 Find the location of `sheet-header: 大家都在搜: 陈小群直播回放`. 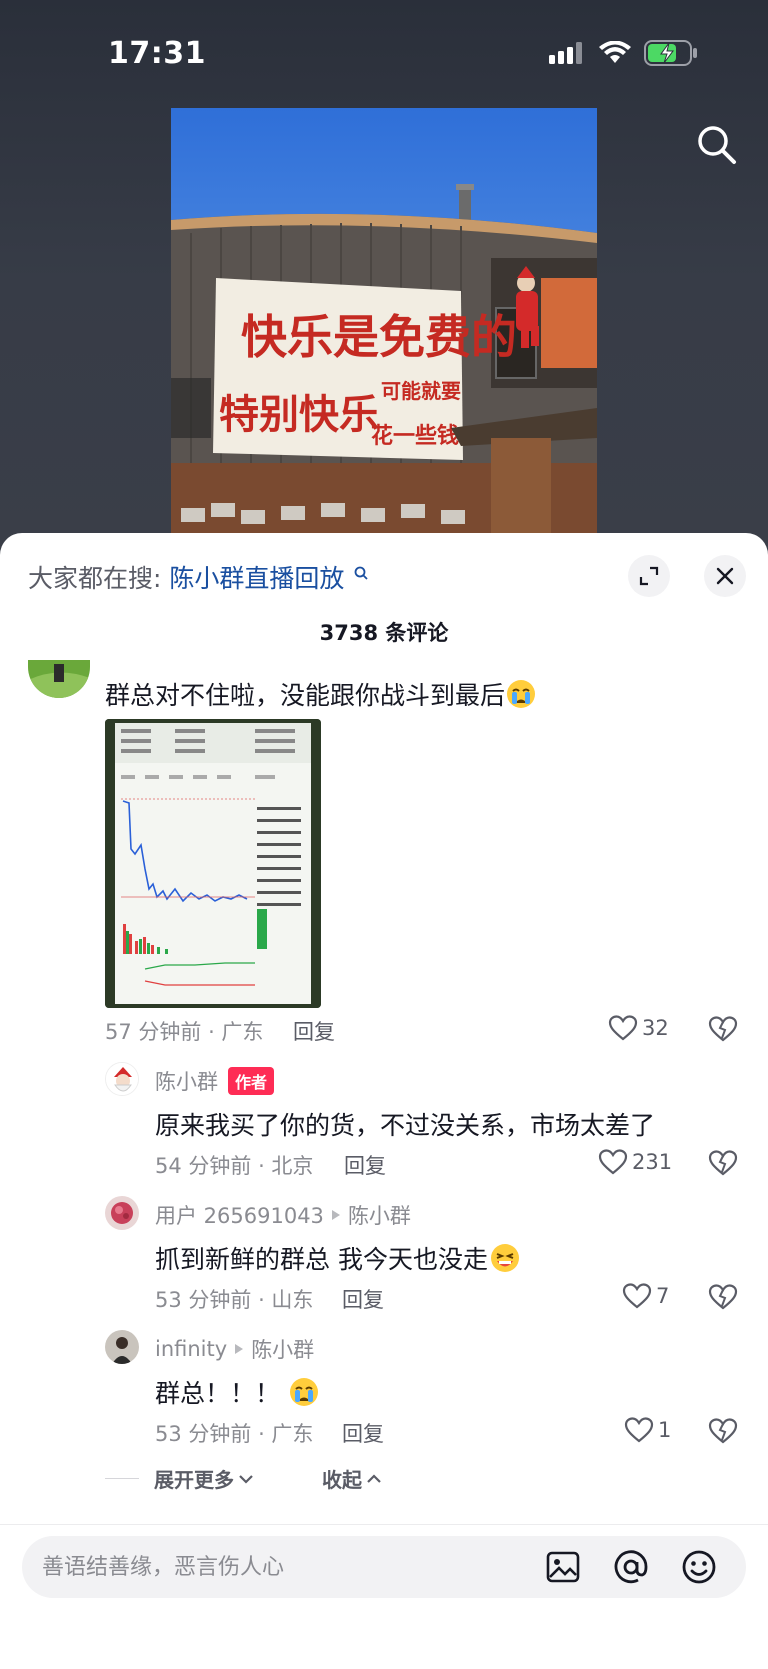

sheet-header: 大家都在搜: 陈小群直播回放 is located at coordinates (384, 575).